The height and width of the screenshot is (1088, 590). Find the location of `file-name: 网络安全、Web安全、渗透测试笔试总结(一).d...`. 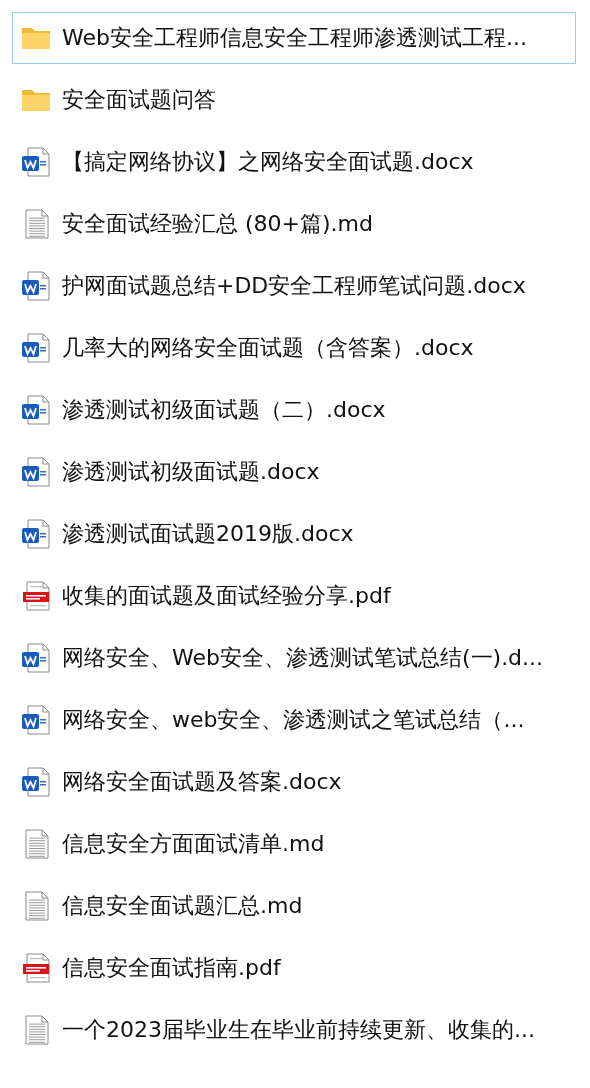

file-name: 网络安全、Web安全、渗透测试笔试总结(一).d... is located at coordinates (303, 658).